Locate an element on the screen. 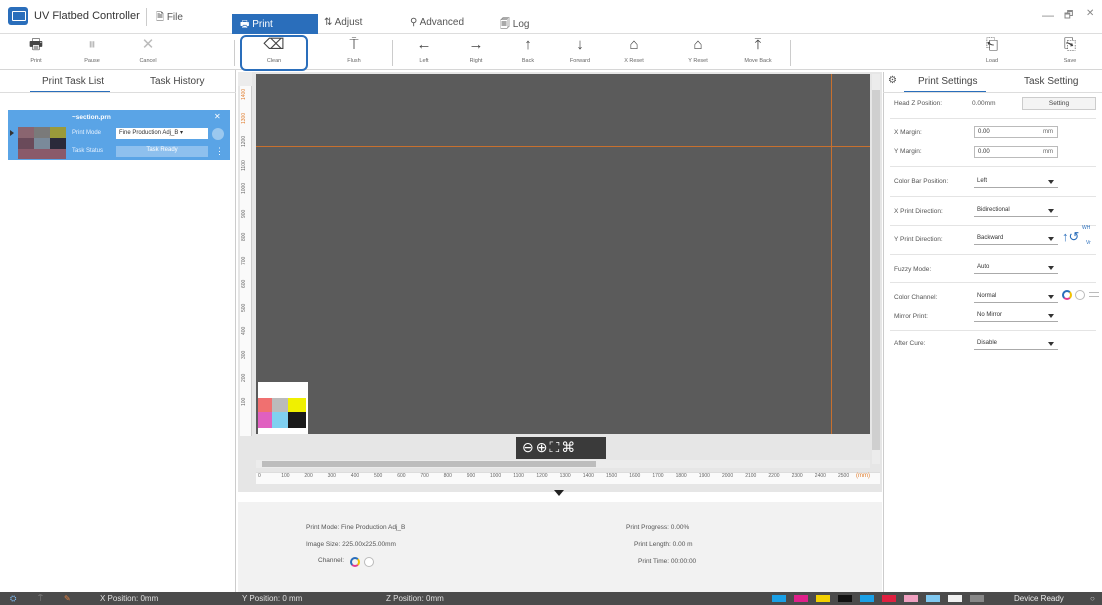 This screenshot has width=1102, height=605. color-bar-position-select: Left is located at coordinates (1016, 182).